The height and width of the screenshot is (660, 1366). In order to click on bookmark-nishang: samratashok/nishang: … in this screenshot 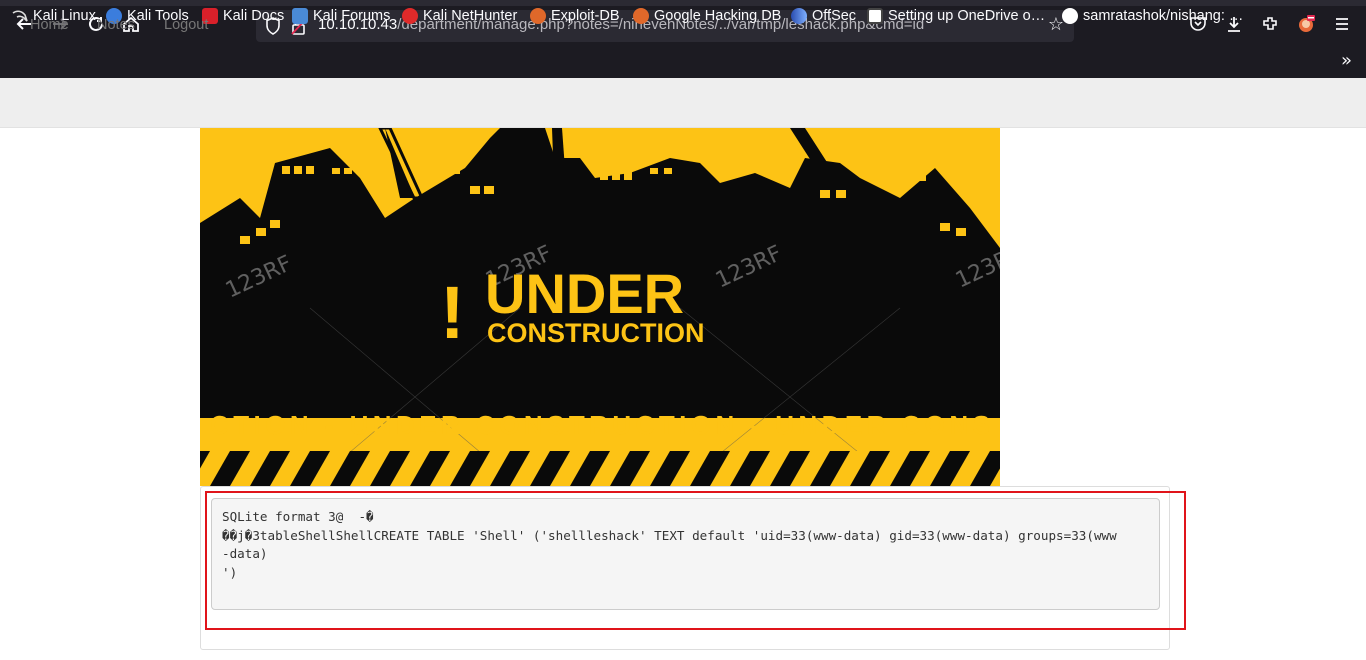, I will do `click(1152, 16)`.